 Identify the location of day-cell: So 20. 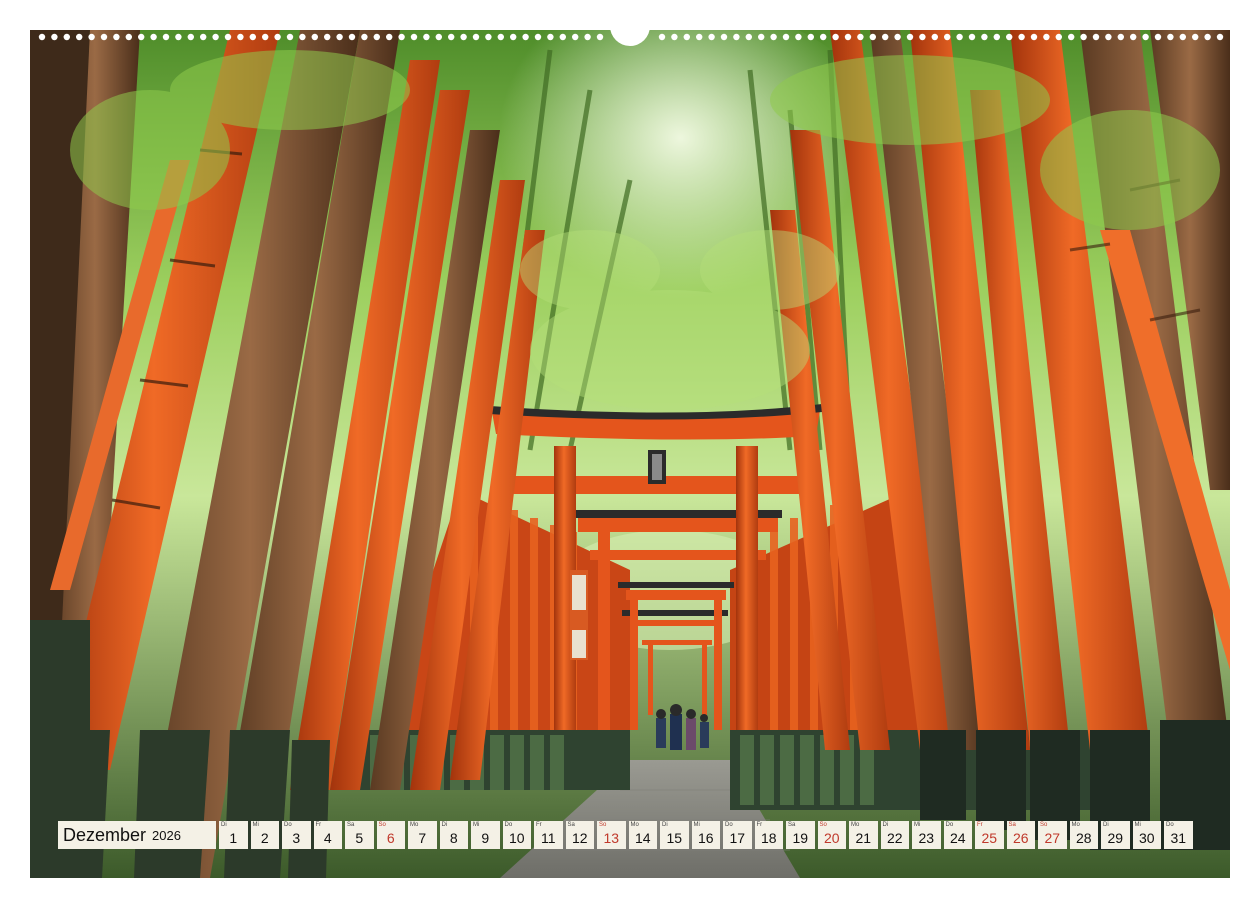
(831, 835).